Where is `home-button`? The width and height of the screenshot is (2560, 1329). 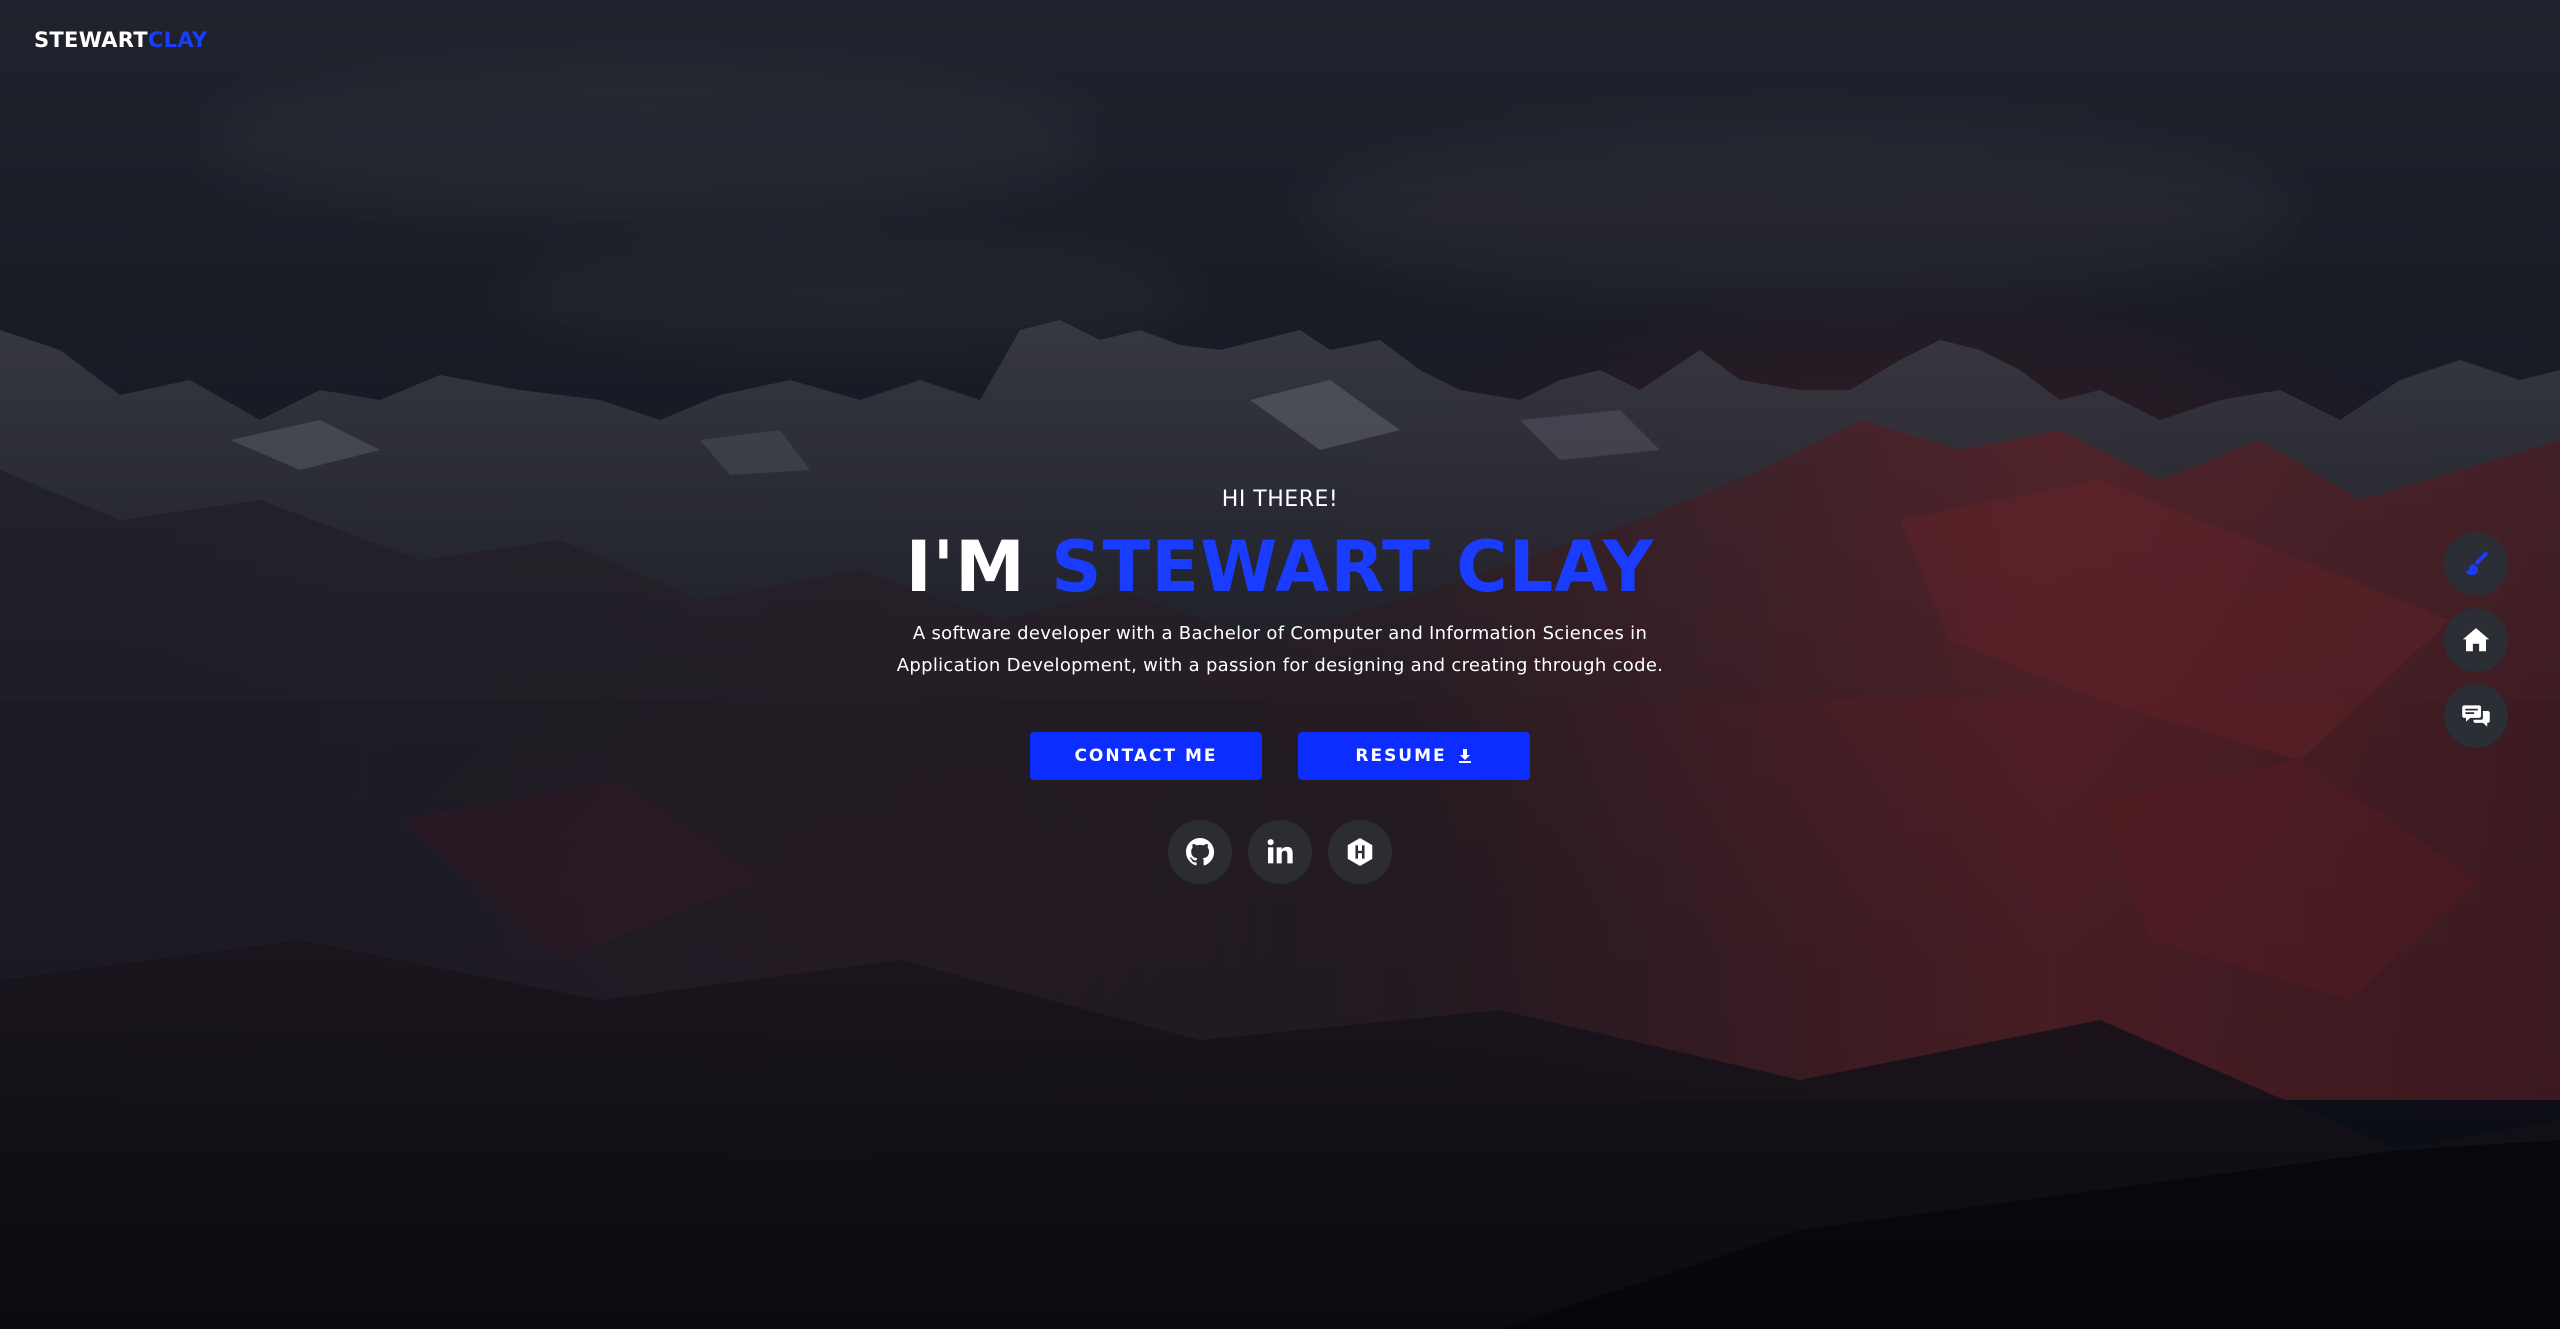
home-button is located at coordinates (2476, 640).